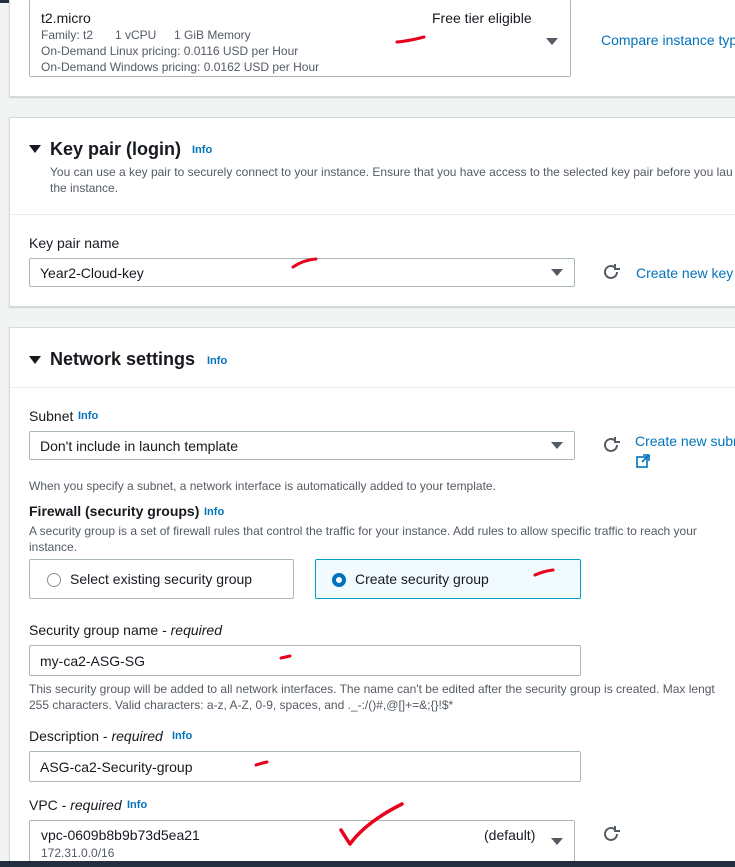 This screenshot has width=735, height=867. Describe the element at coordinates (67, 35) in the screenshot. I see `instance-family: Family: t2` at that location.